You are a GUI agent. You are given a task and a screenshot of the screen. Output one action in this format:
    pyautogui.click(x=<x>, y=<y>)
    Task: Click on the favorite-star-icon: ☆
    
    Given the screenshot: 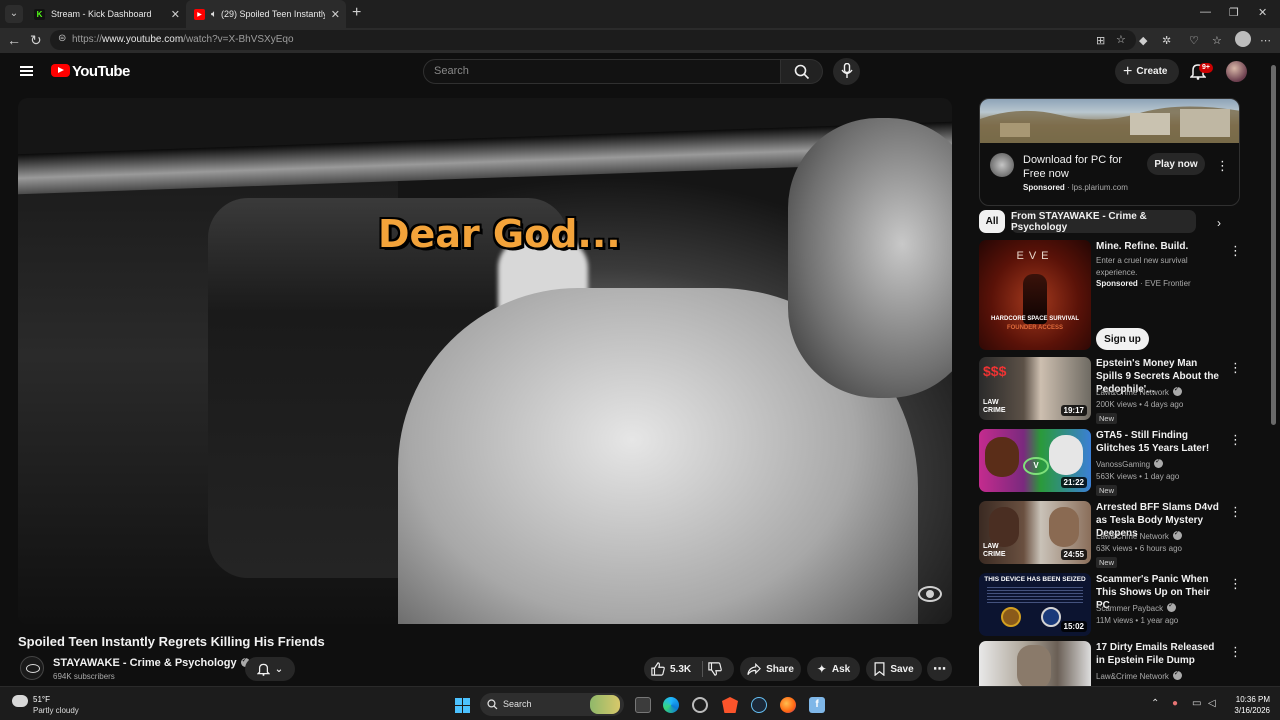 What is the action you would take?
    pyautogui.click(x=1121, y=39)
    